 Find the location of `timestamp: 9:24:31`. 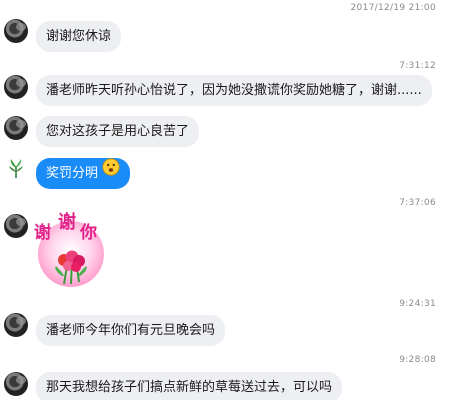

timestamp: 9:24:31 is located at coordinates (417, 304).